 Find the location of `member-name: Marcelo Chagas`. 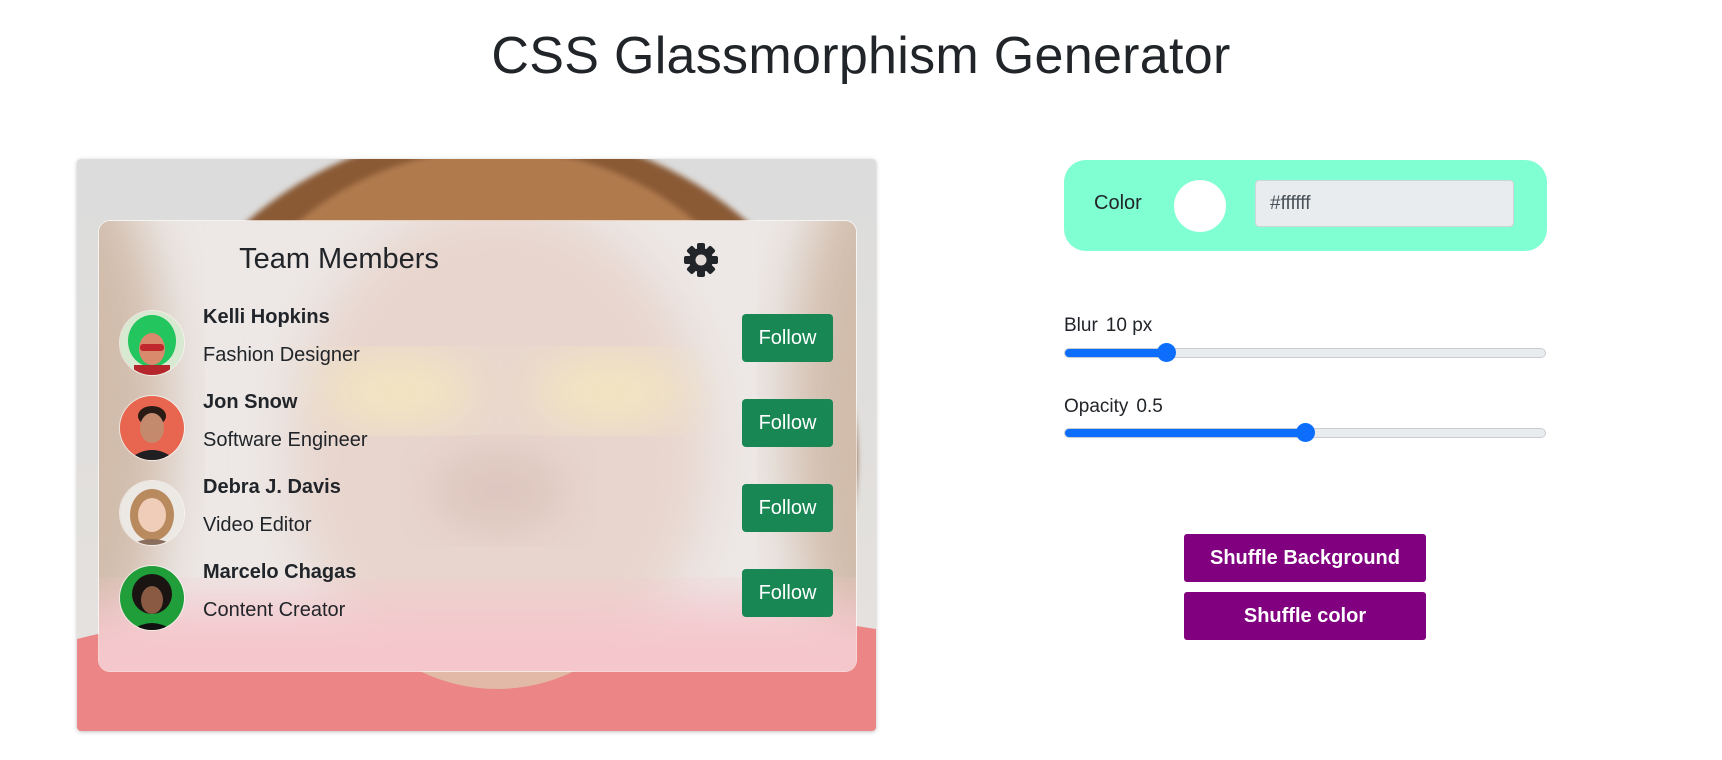

member-name: Marcelo Chagas is located at coordinates (280, 572).